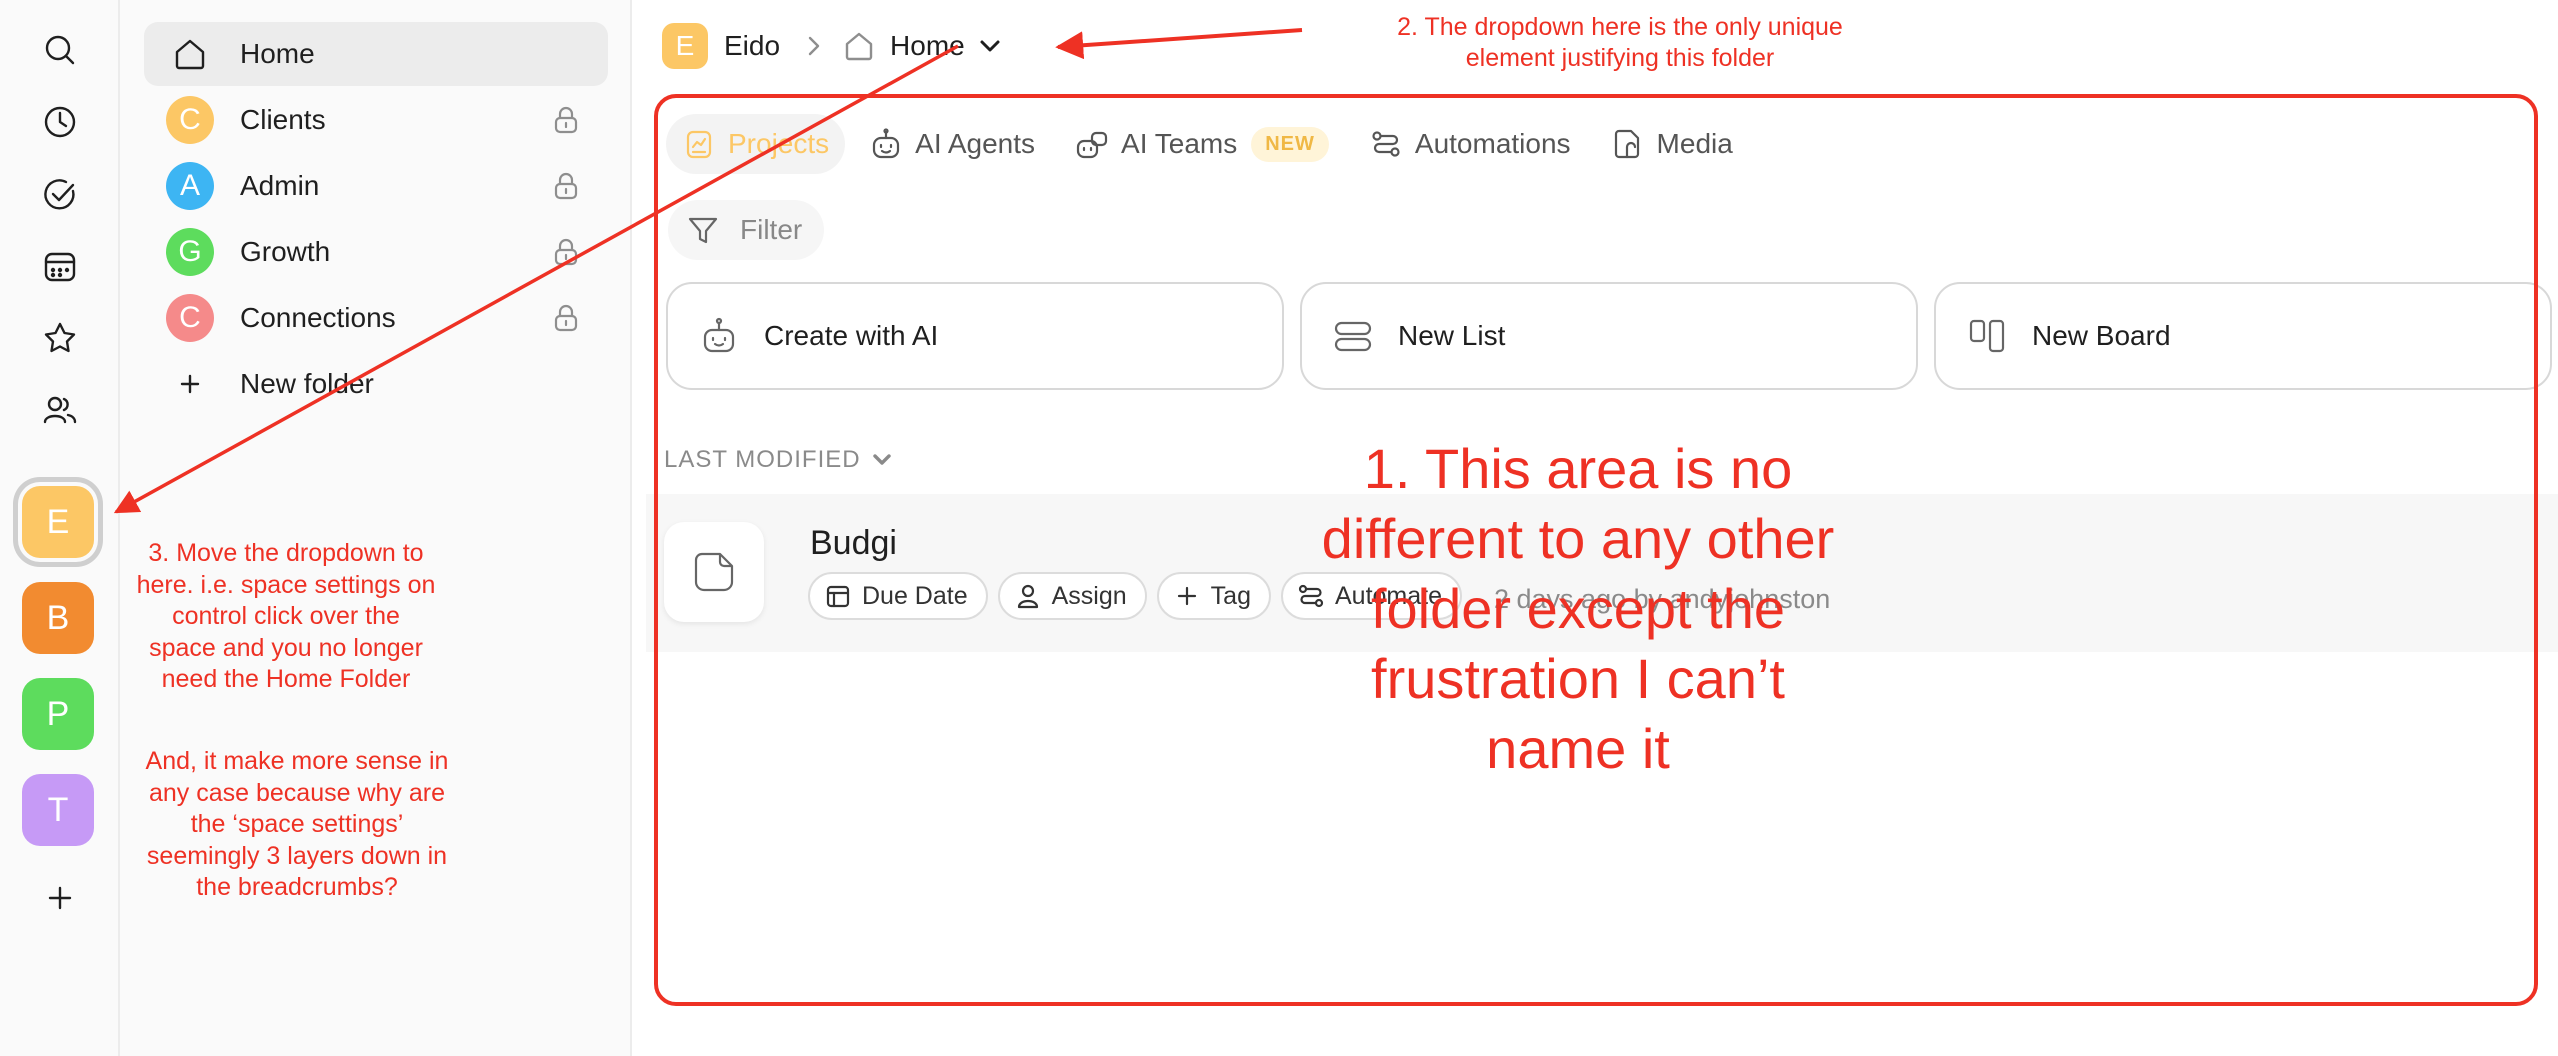 The width and height of the screenshot is (2558, 1056). I want to click on tab-media: Media, so click(1672, 144).